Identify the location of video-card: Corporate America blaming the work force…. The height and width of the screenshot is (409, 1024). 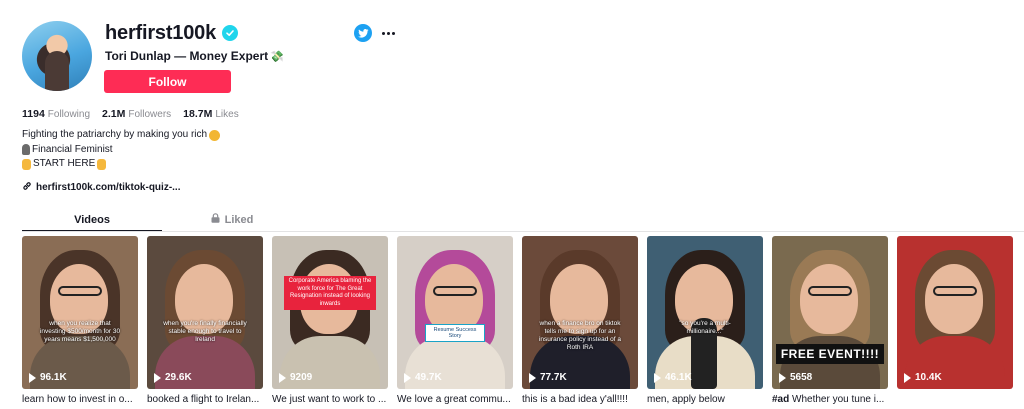
(330, 321).